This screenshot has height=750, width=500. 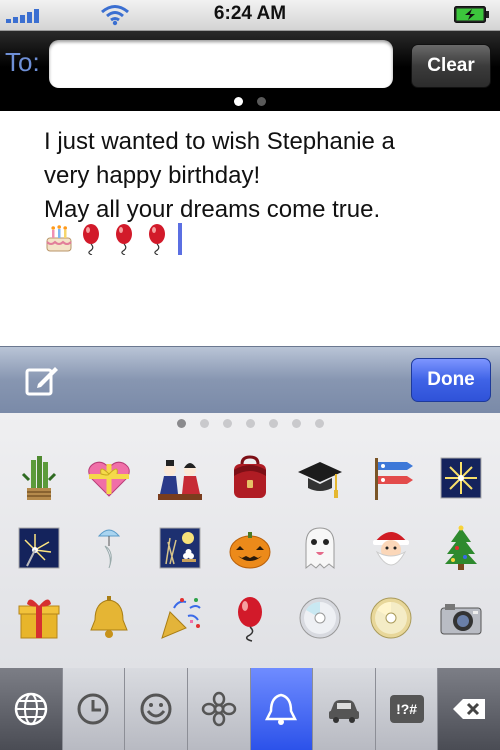 I want to click on kadomatsu-icon, so click(x=39, y=478).